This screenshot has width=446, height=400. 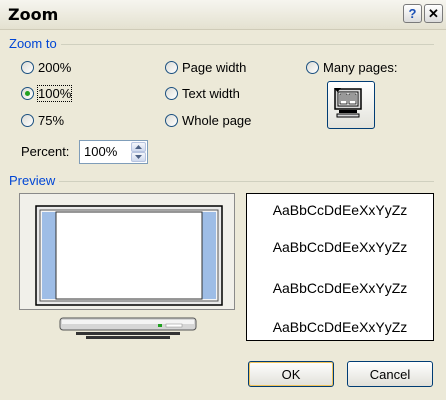 I want to click on monitor-stand-icon, so click(x=128, y=328).